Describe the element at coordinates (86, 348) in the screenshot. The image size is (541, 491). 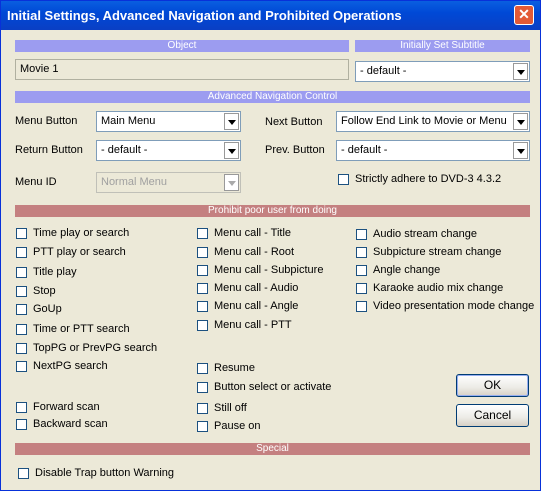
I see `prohibit-toppg-search: TopPG or PrevPG search` at that location.